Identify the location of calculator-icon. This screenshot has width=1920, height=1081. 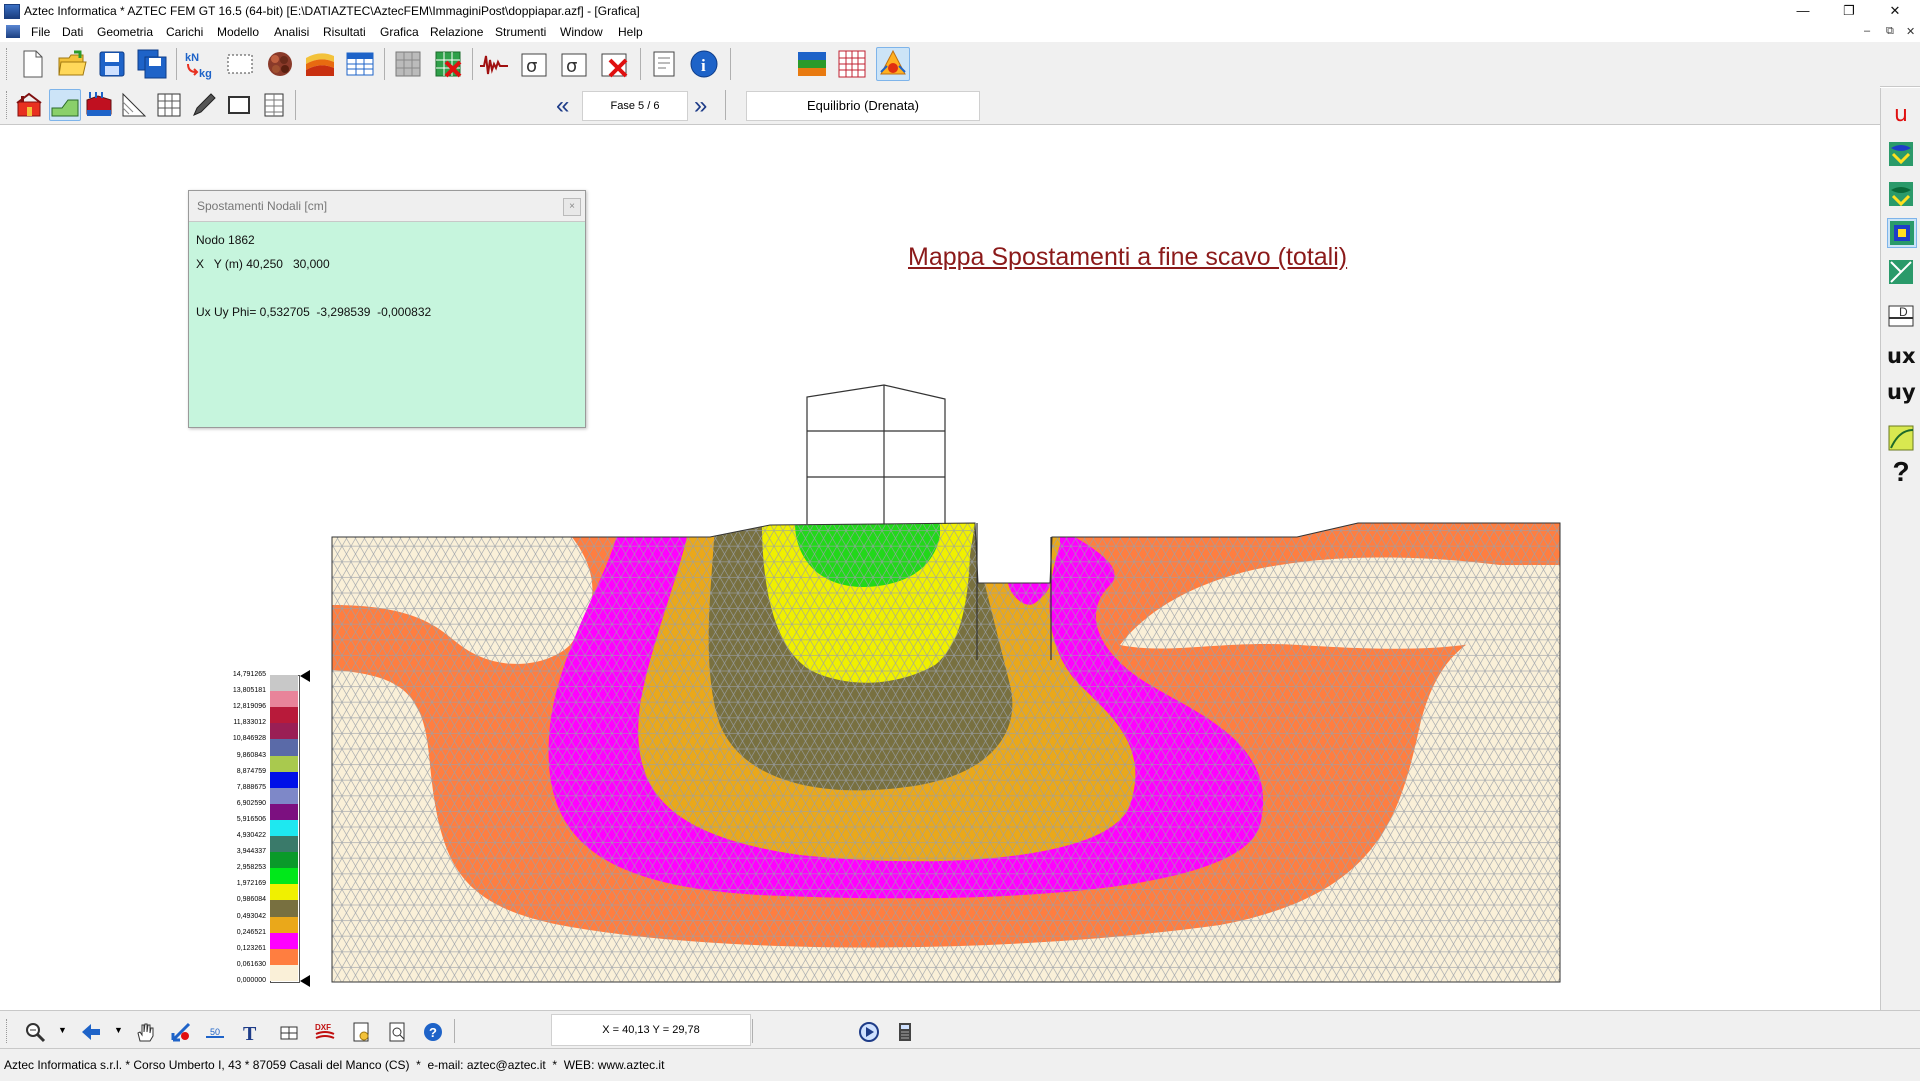
(905, 1032).